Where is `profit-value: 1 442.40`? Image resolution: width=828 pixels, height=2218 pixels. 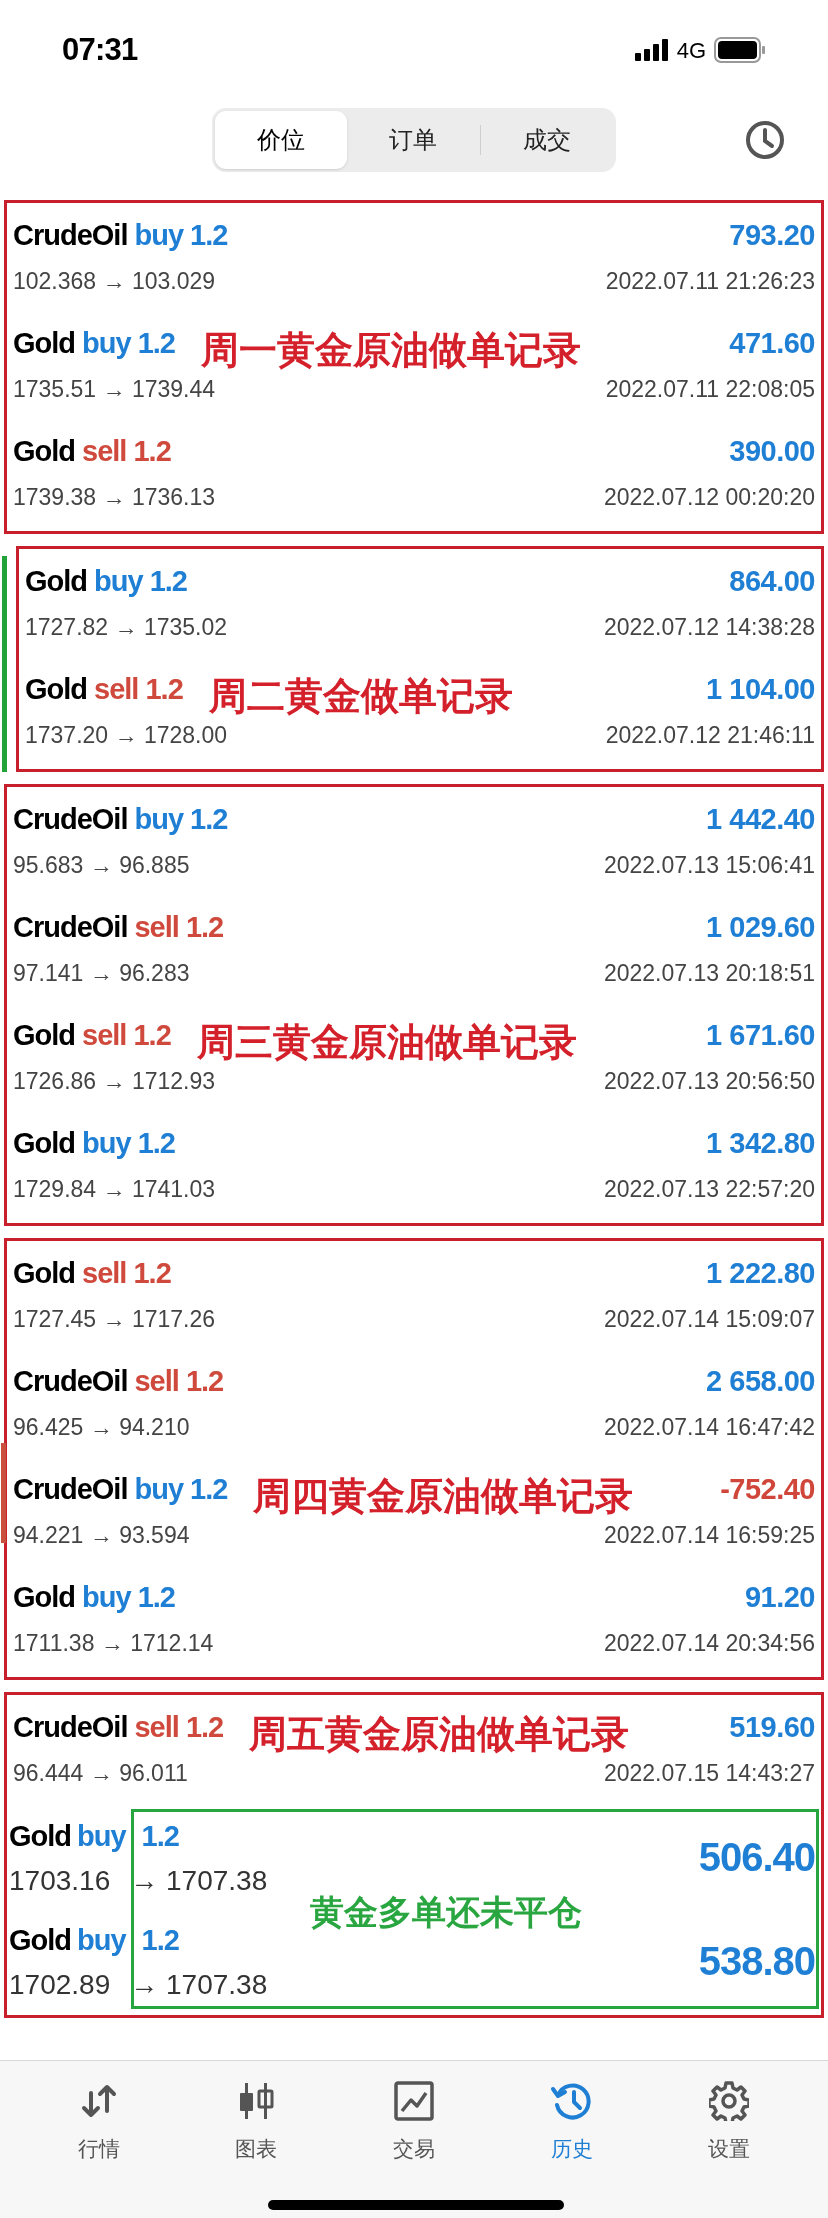
profit-value: 1 442.40 is located at coordinates (760, 819).